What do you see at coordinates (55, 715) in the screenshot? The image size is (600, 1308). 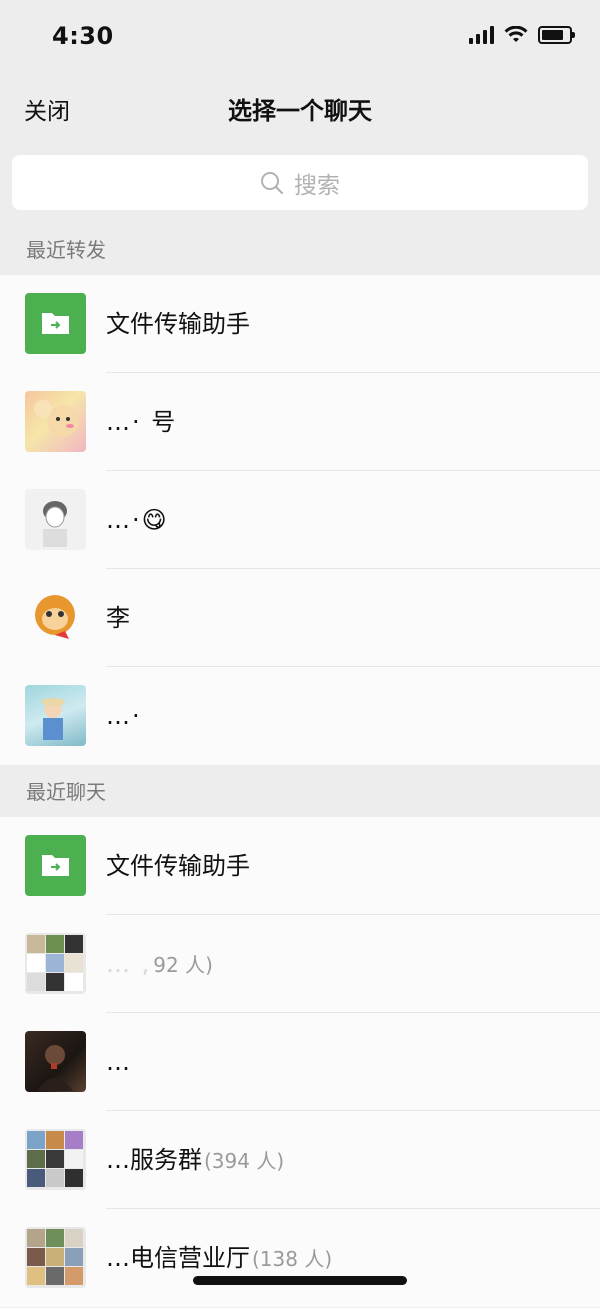 I see `photo-avatar` at bounding box center [55, 715].